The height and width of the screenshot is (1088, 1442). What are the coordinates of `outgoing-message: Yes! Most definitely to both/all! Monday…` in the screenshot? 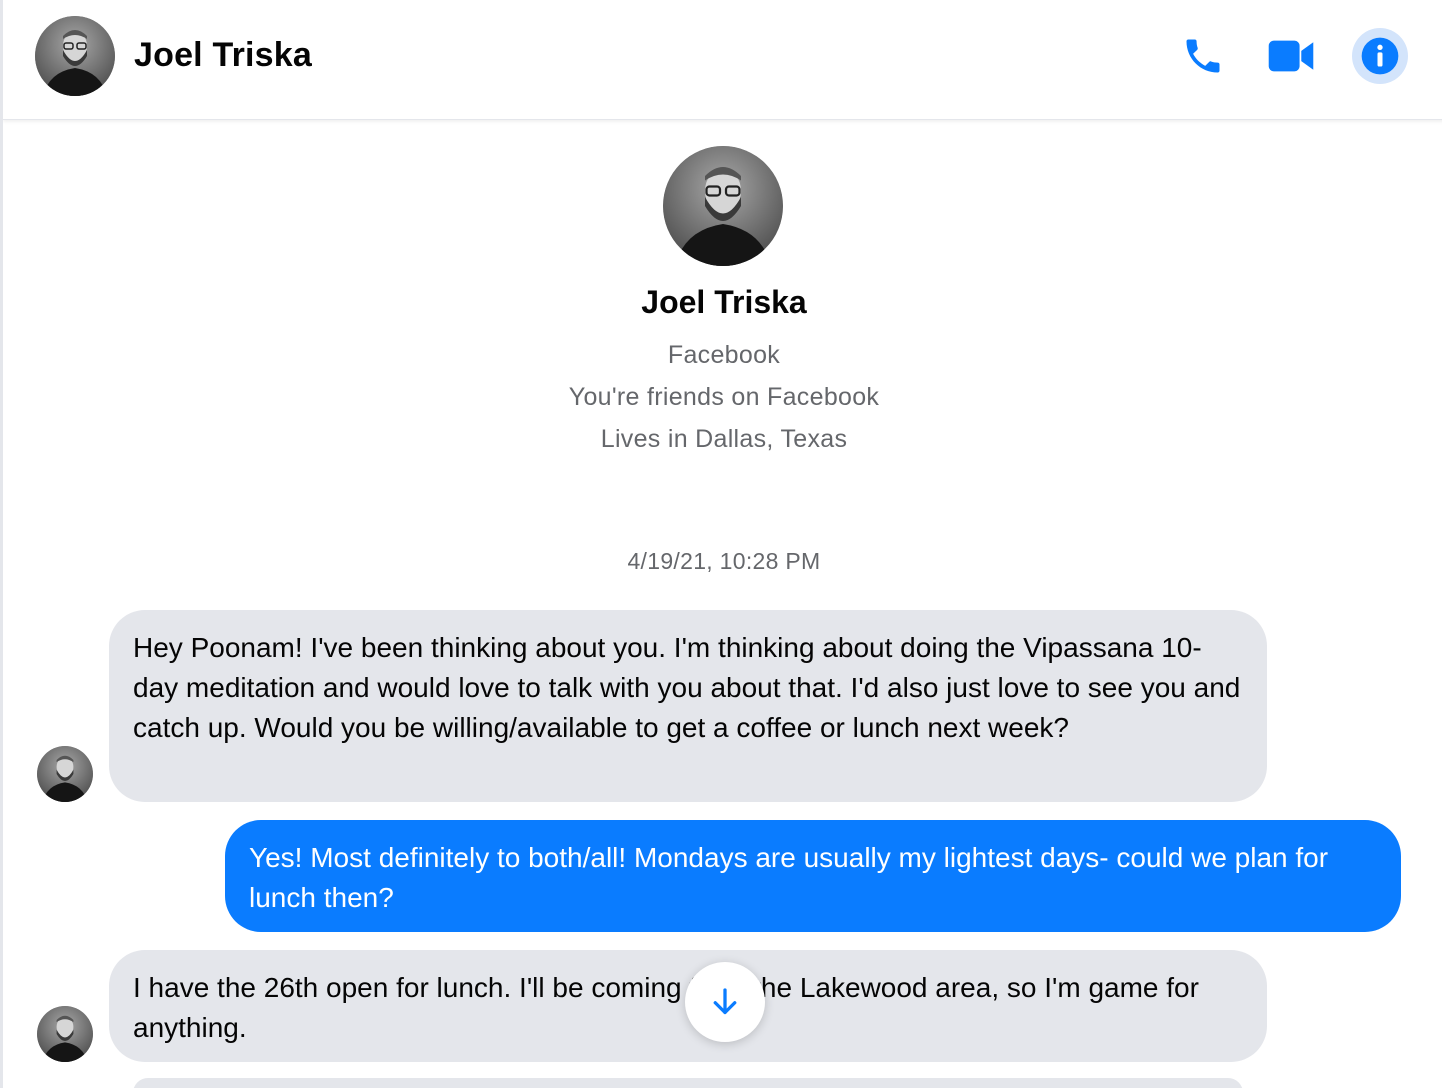 It's located at (813, 876).